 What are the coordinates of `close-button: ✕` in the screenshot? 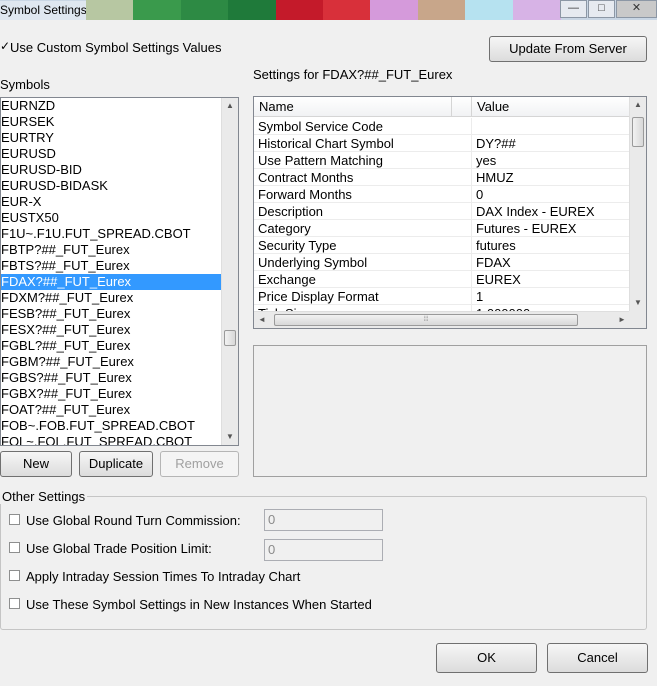 It's located at (636, 9).